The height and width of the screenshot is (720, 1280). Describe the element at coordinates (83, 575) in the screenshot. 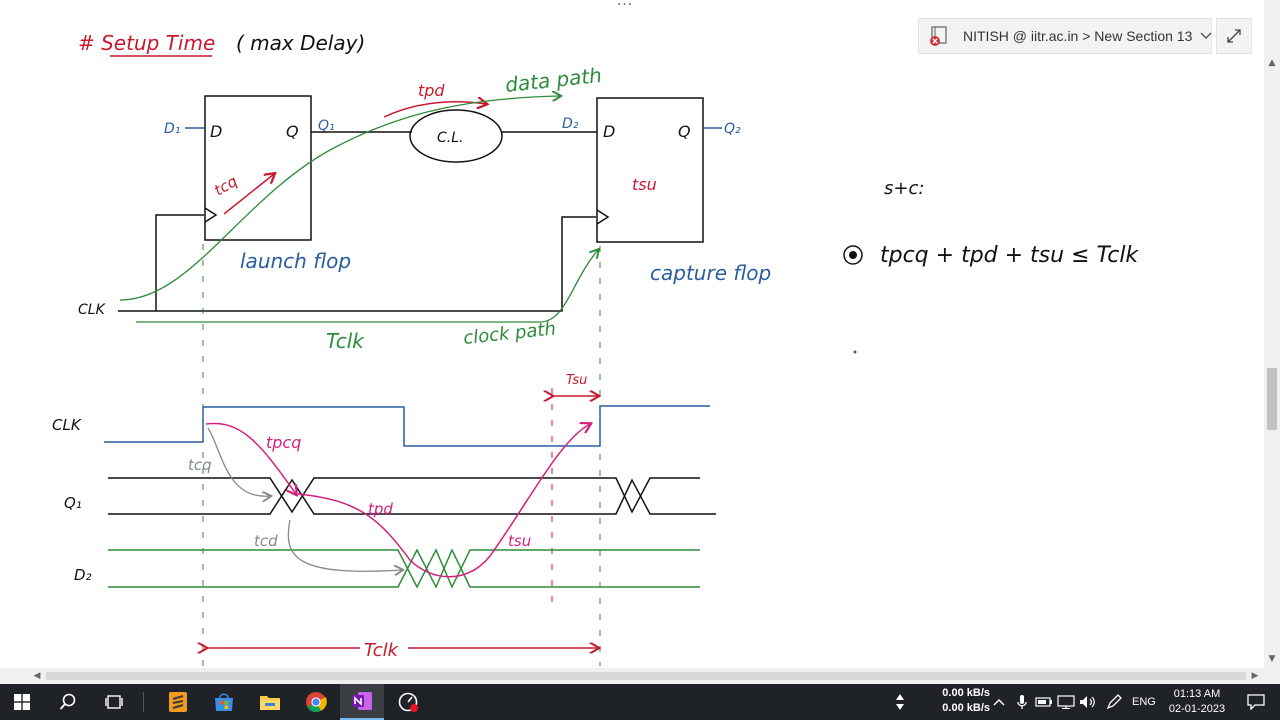

I see `timing-d2-label: D₂` at that location.